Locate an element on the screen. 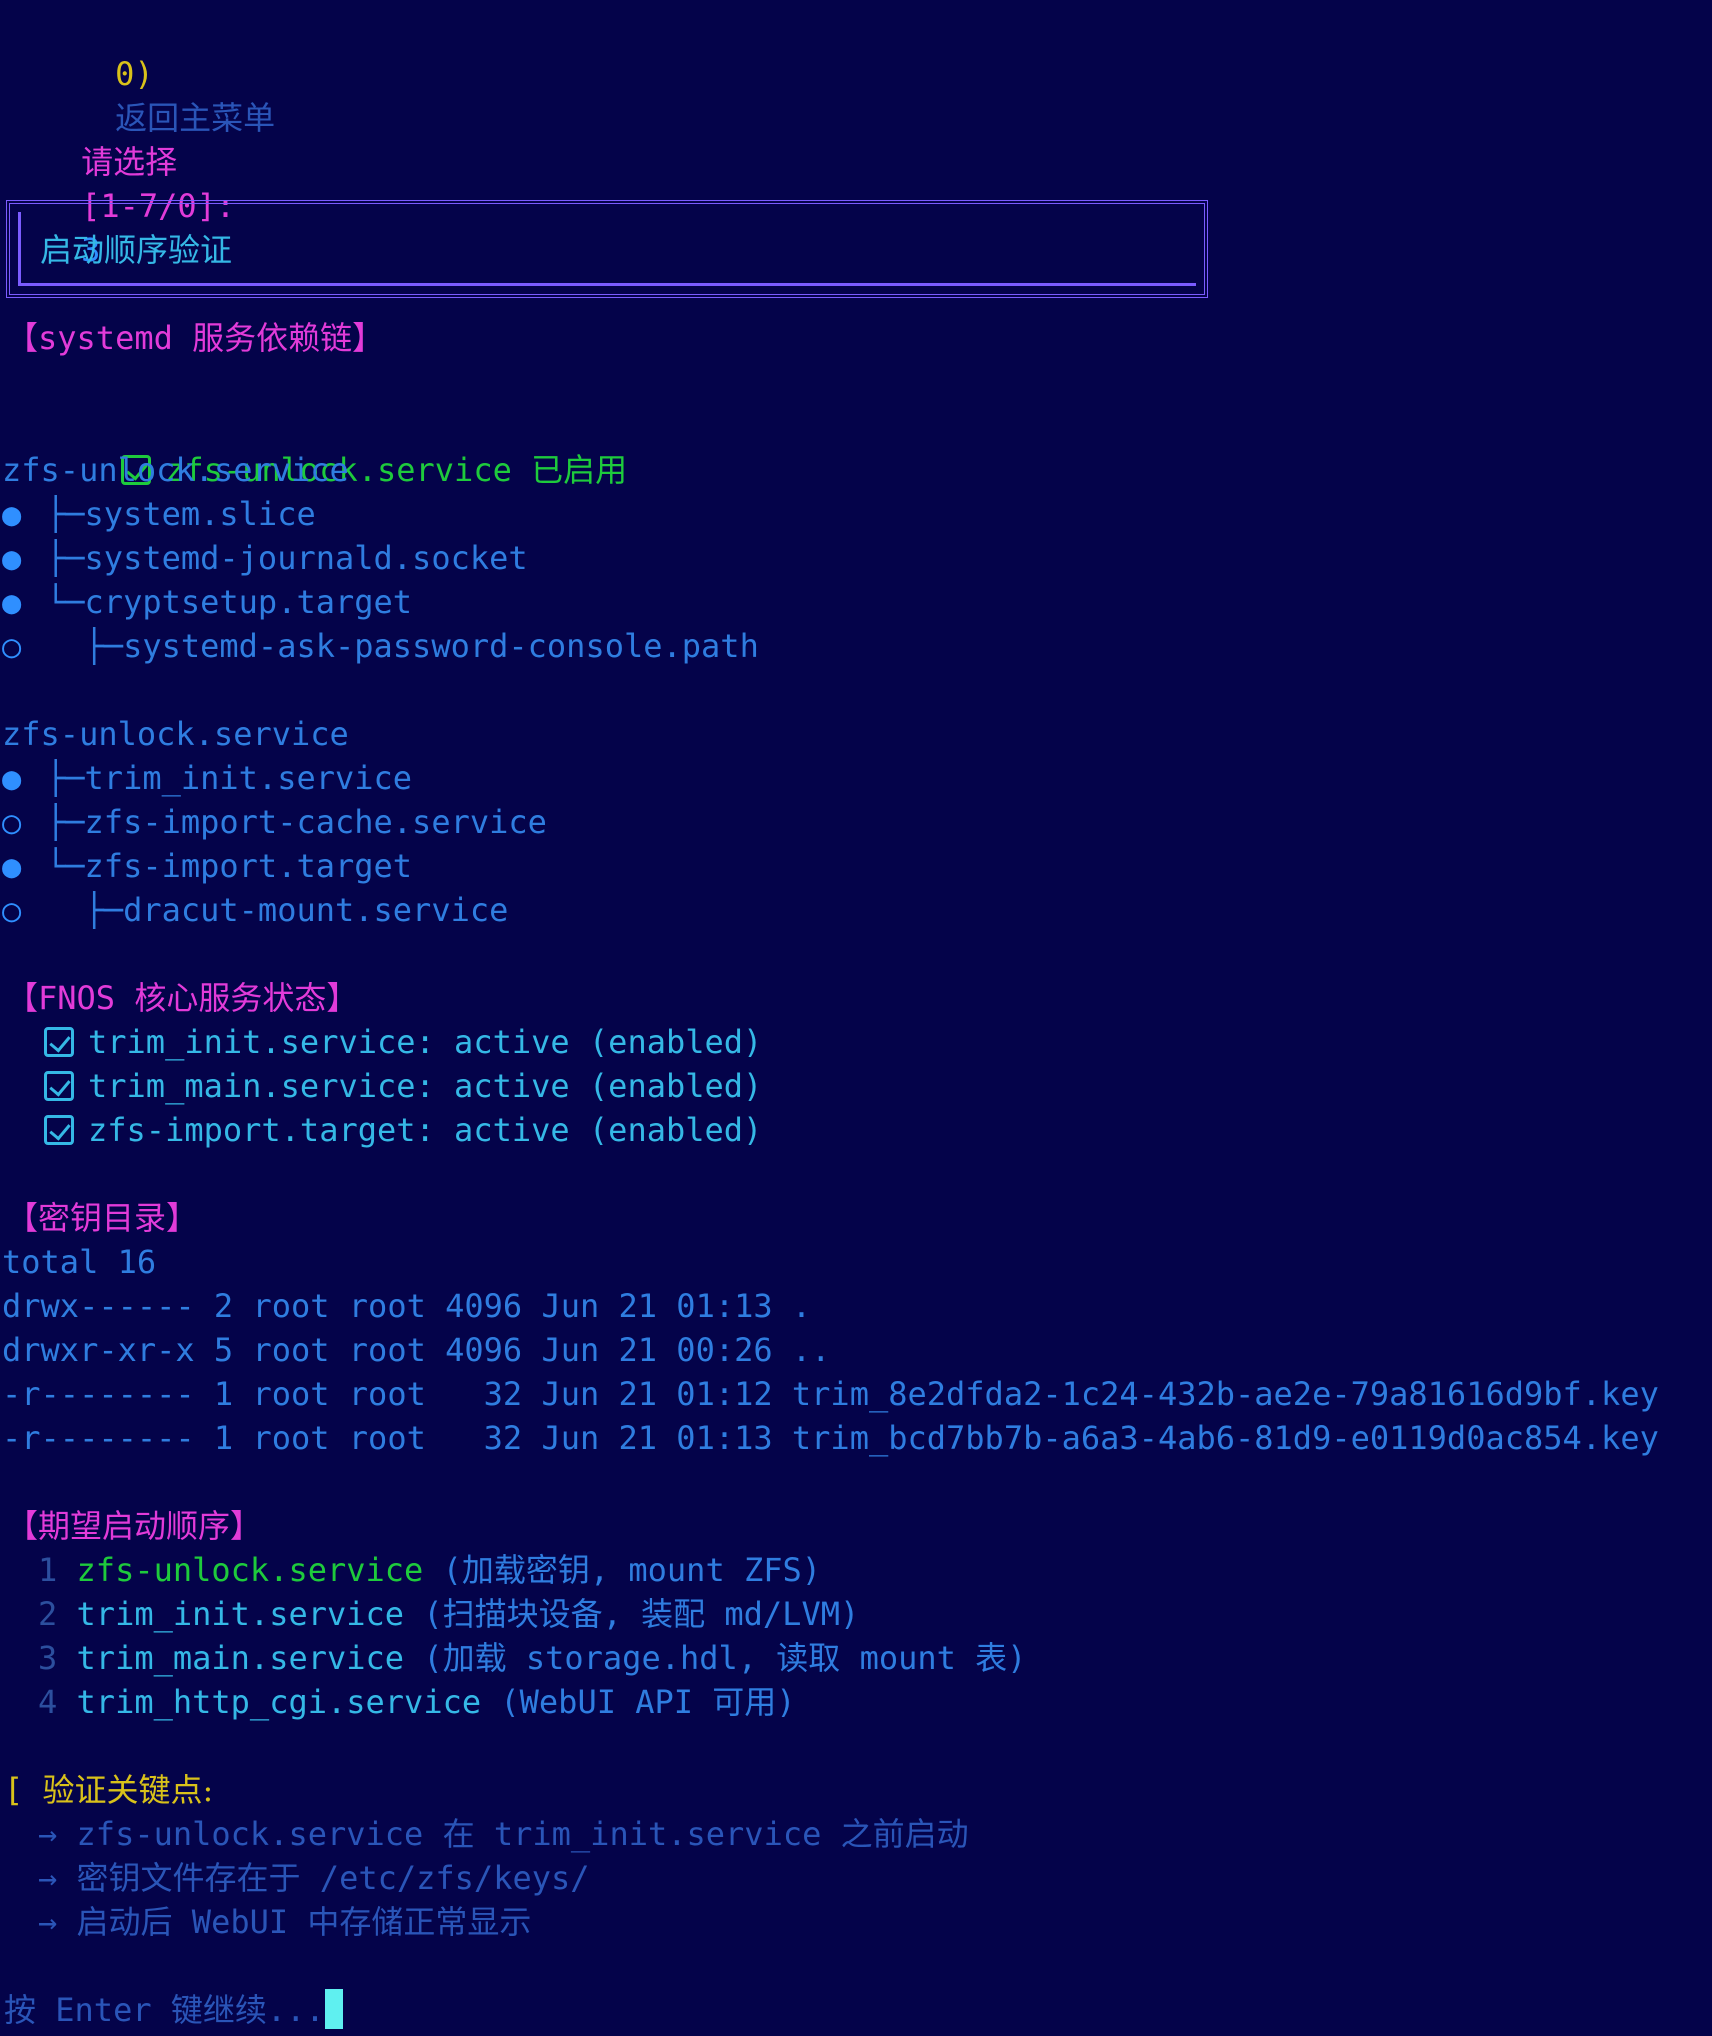  order-header: 【期望启动顺序】 is located at coordinates (134, 1526).